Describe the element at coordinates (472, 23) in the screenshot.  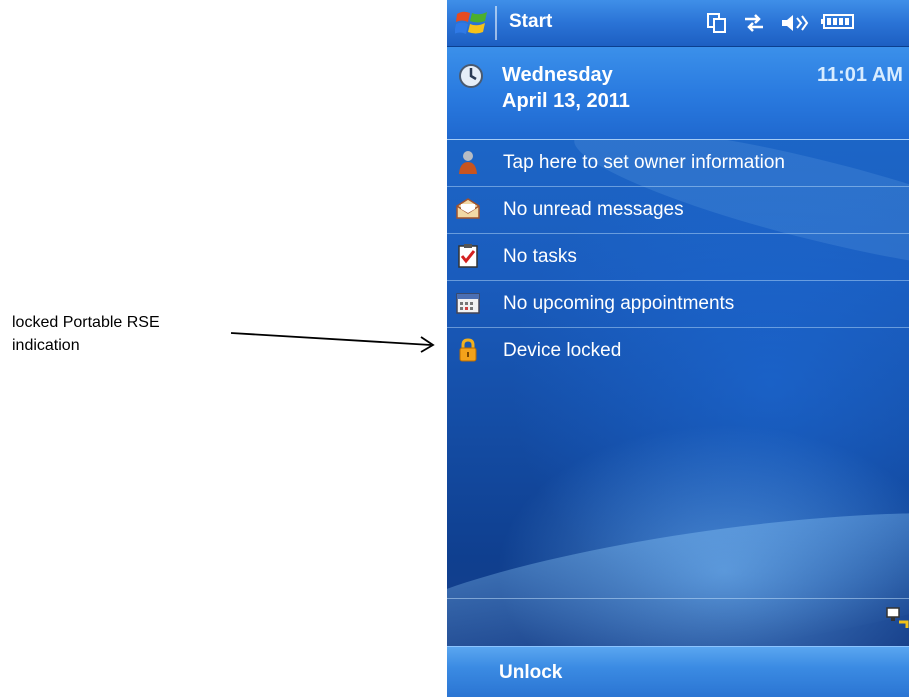
I see `windows-logo-icon` at that location.